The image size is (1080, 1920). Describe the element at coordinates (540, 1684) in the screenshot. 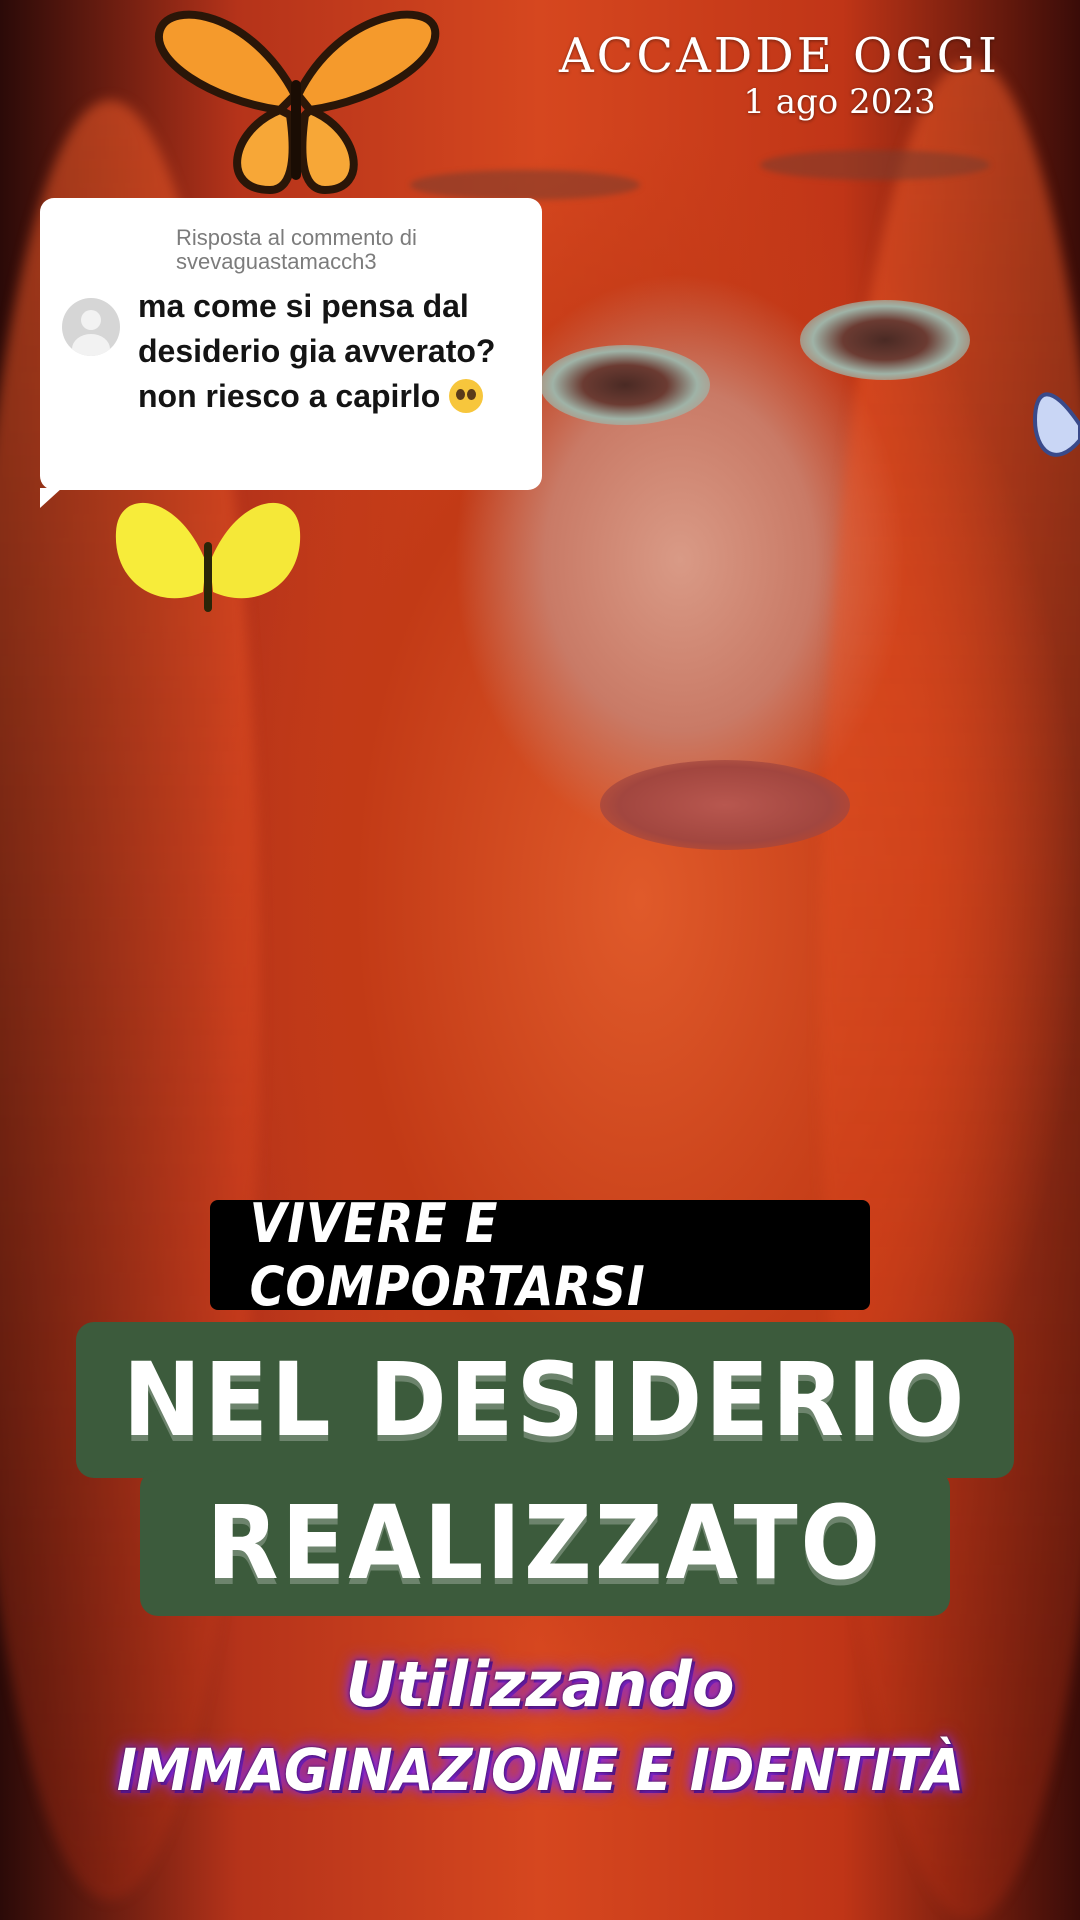

I see `subtitle-line-1: Utilizzando` at that location.